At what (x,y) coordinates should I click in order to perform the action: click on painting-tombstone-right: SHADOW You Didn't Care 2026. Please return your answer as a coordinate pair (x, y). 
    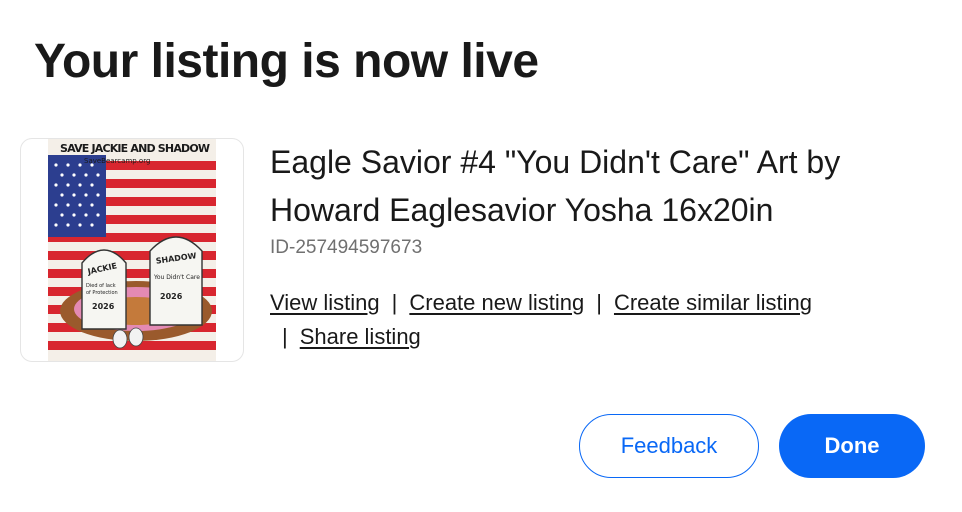
    Looking at the image, I should click on (176, 281).